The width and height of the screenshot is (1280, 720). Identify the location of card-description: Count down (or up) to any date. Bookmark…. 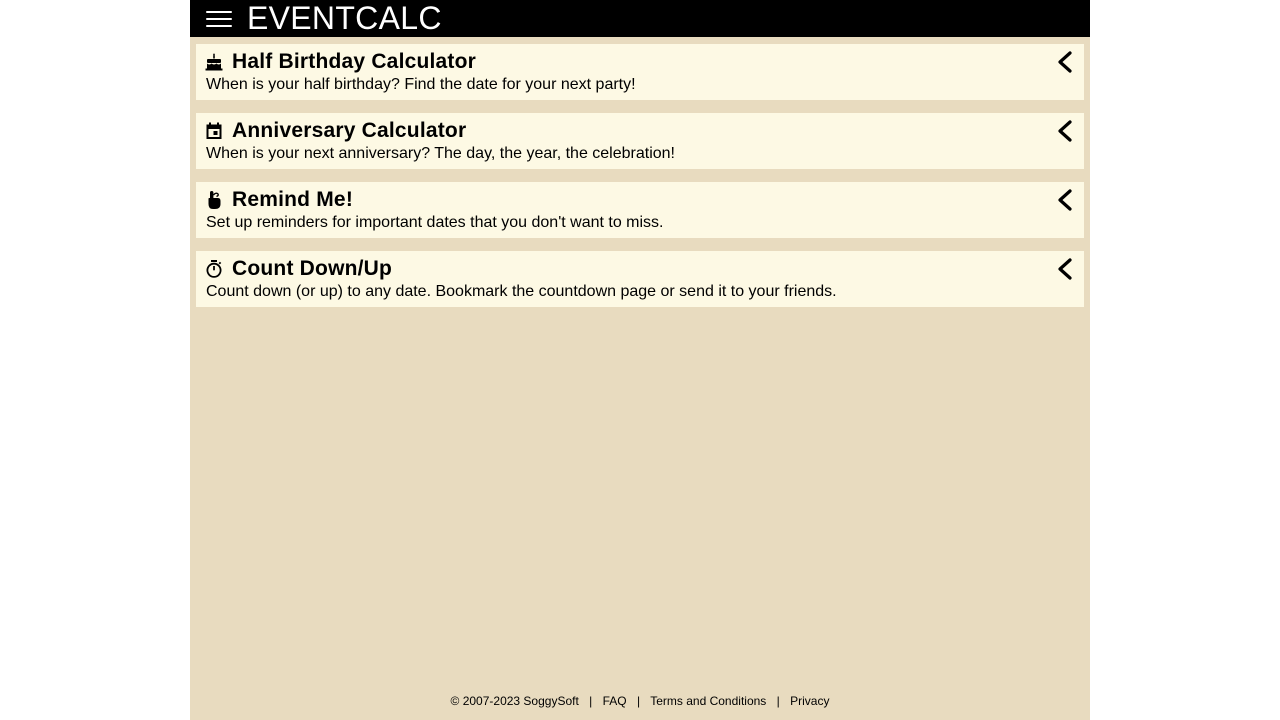
(521, 291).